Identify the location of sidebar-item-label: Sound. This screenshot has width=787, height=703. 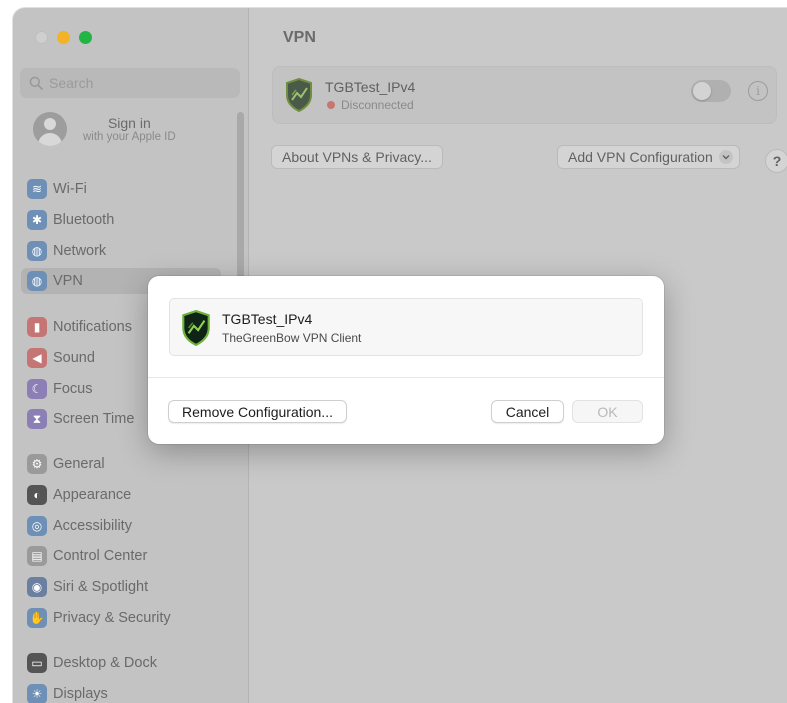
(74, 357).